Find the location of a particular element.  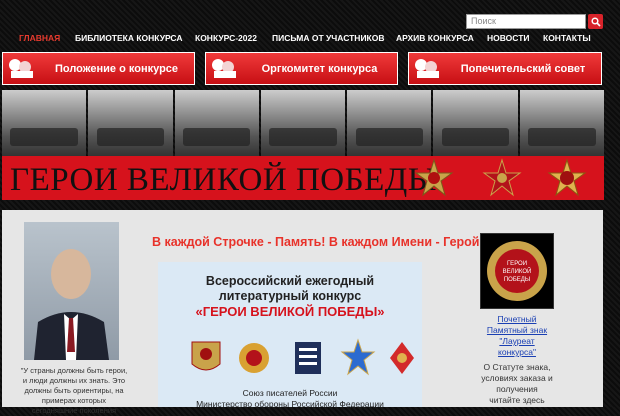

star-emblem-icon is located at coordinates (358, 357).